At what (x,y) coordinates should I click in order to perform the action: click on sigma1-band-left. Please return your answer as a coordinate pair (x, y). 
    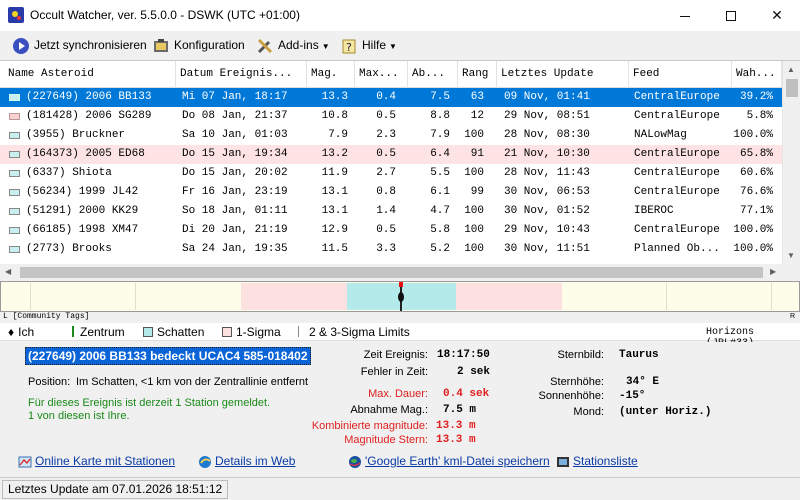
    Looking at the image, I should click on (294, 296).